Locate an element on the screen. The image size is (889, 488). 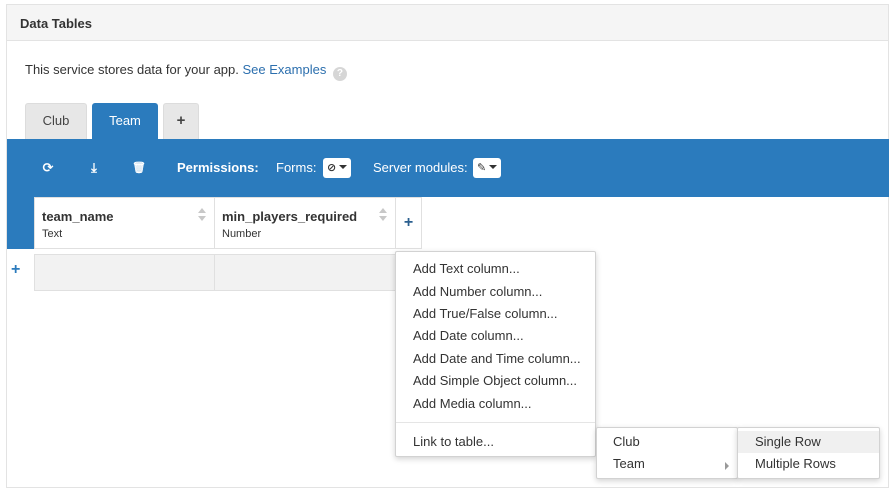
column-name: min_players_required is located at coordinates (290, 216).